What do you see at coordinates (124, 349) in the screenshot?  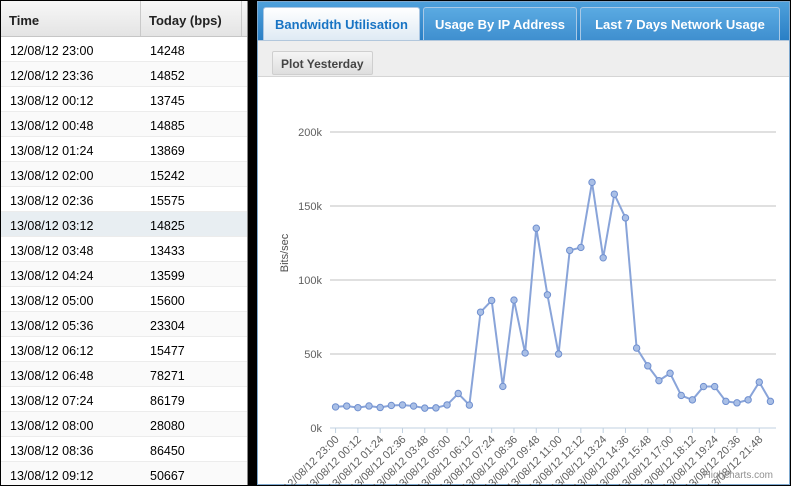 I see `table-row: 13/08/12 06:12 15477` at bounding box center [124, 349].